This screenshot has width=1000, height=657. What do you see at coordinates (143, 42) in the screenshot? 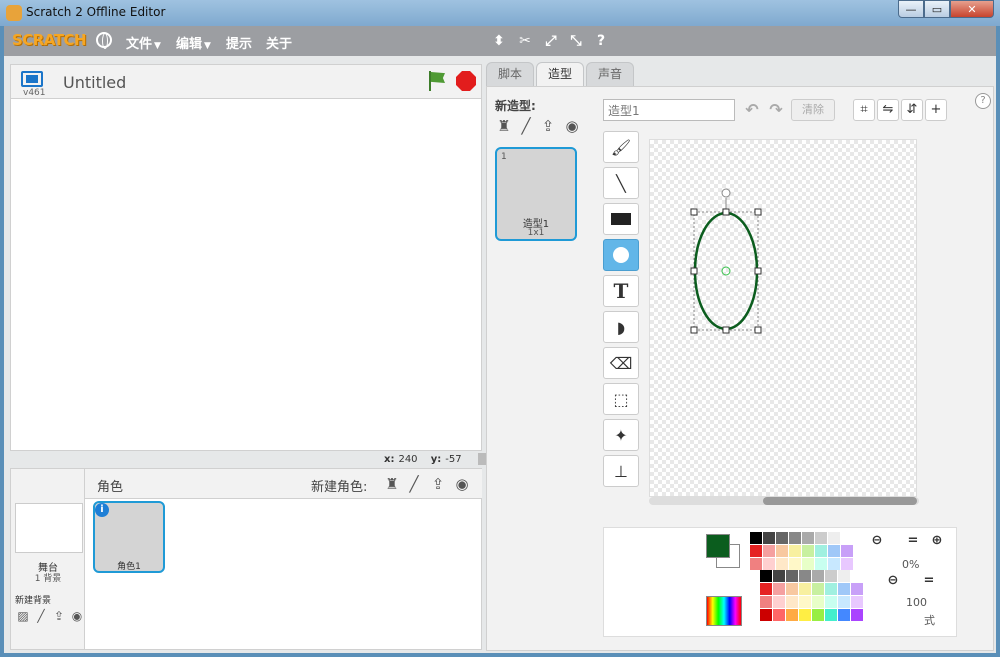
I see `menu-file: 文件 ▼` at bounding box center [143, 42].